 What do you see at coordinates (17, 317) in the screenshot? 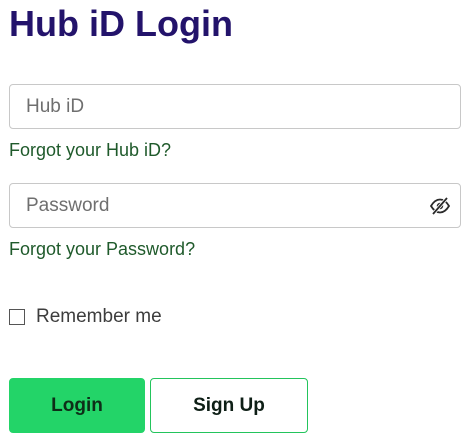
I see `remember-me-checkbox` at bounding box center [17, 317].